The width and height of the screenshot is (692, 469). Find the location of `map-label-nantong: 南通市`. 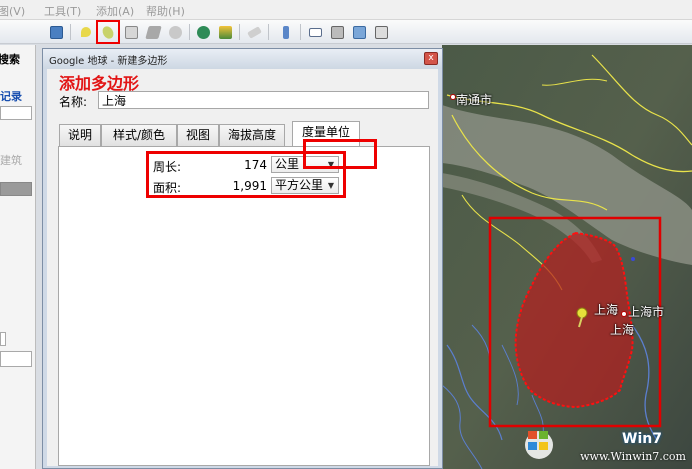

map-label-nantong: 南通市 is located at coordinates (474, 100).